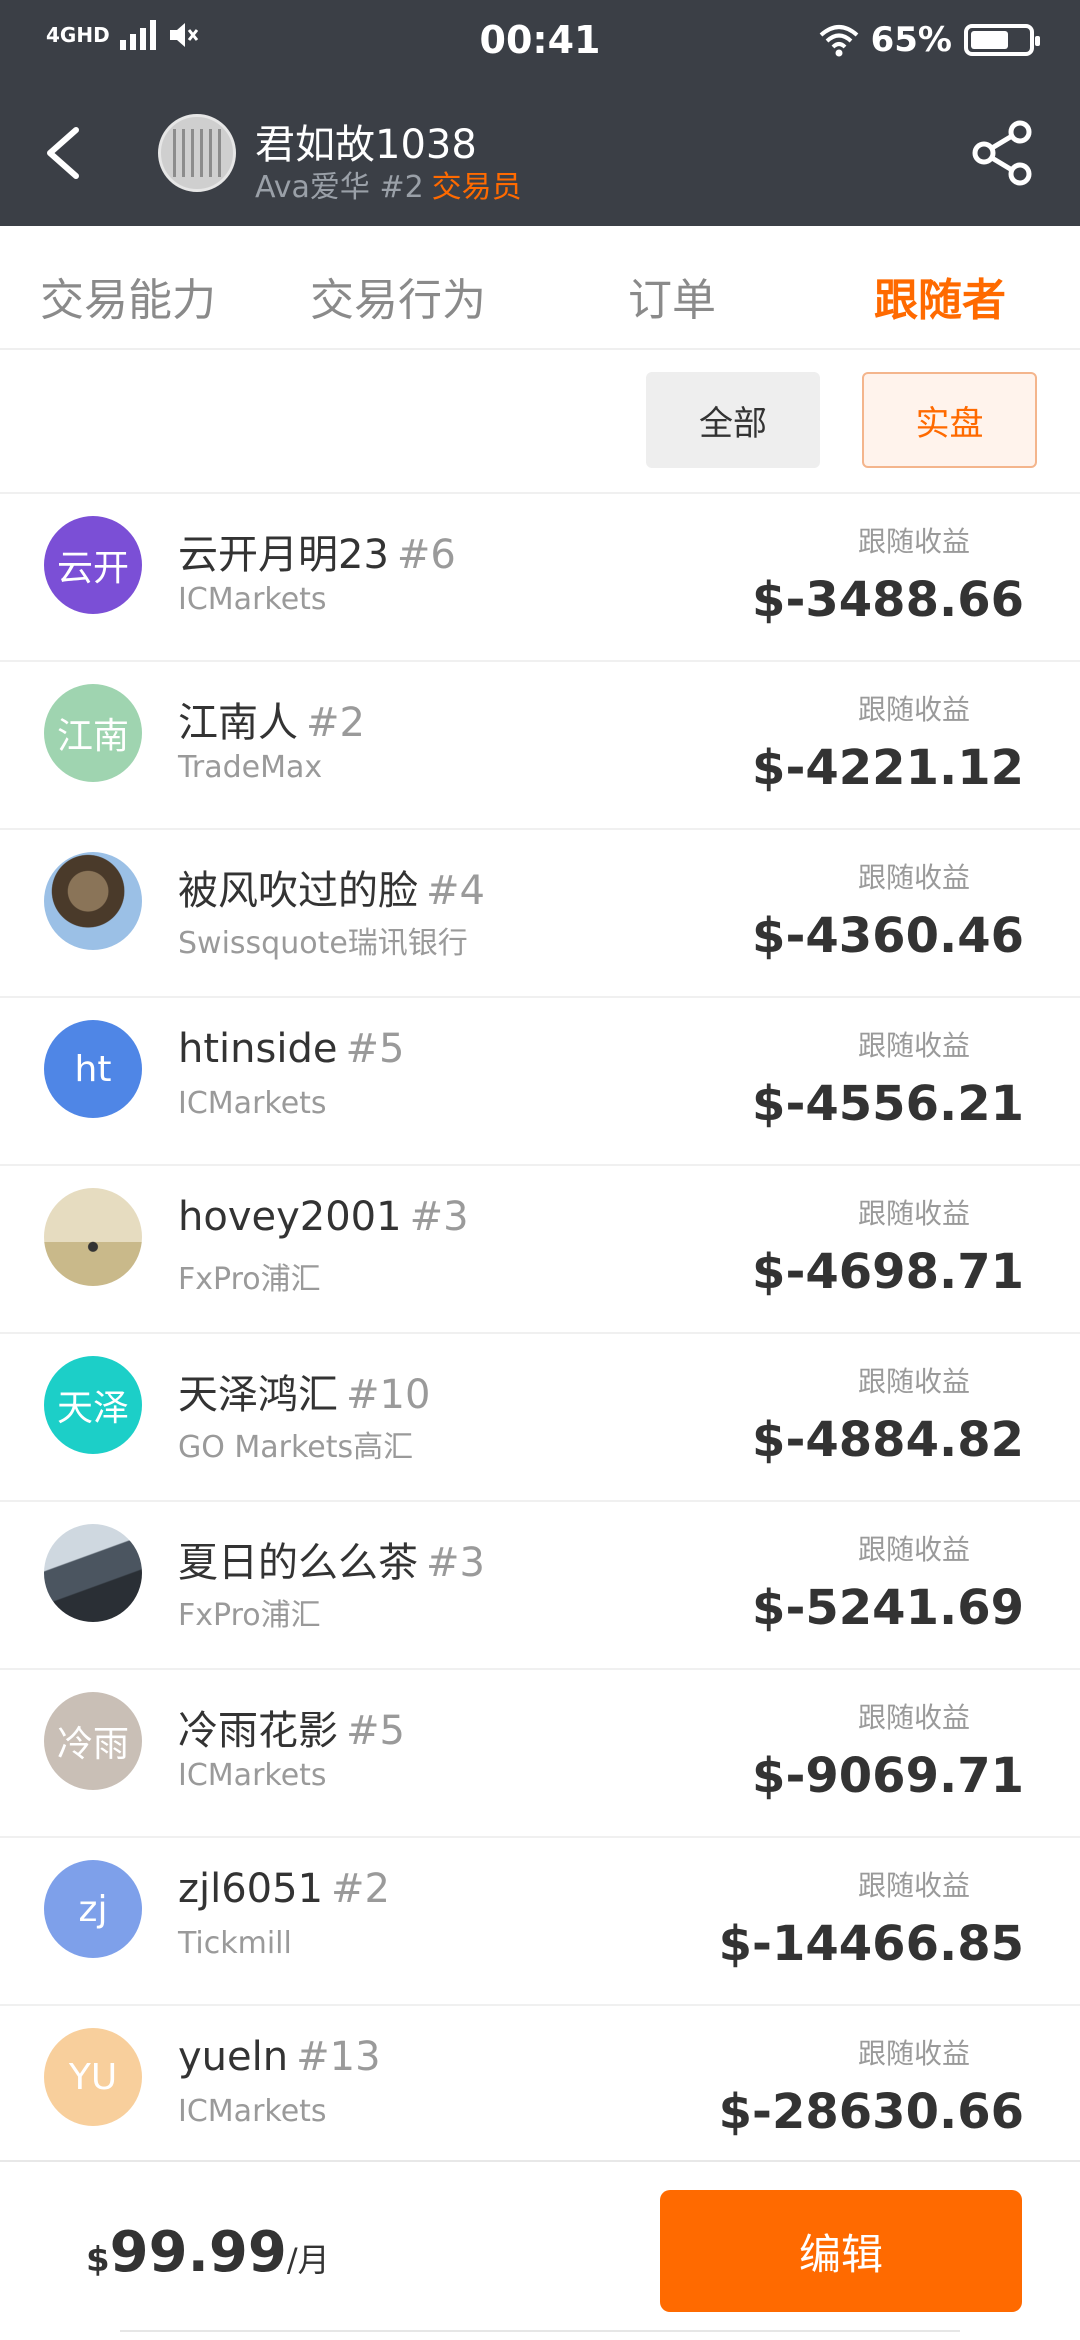 This screenshot has width=1080, height=2340. Describe the element at coordinates (375, 1731) in the screenshot. I see `follower-rank: #5` at that location.